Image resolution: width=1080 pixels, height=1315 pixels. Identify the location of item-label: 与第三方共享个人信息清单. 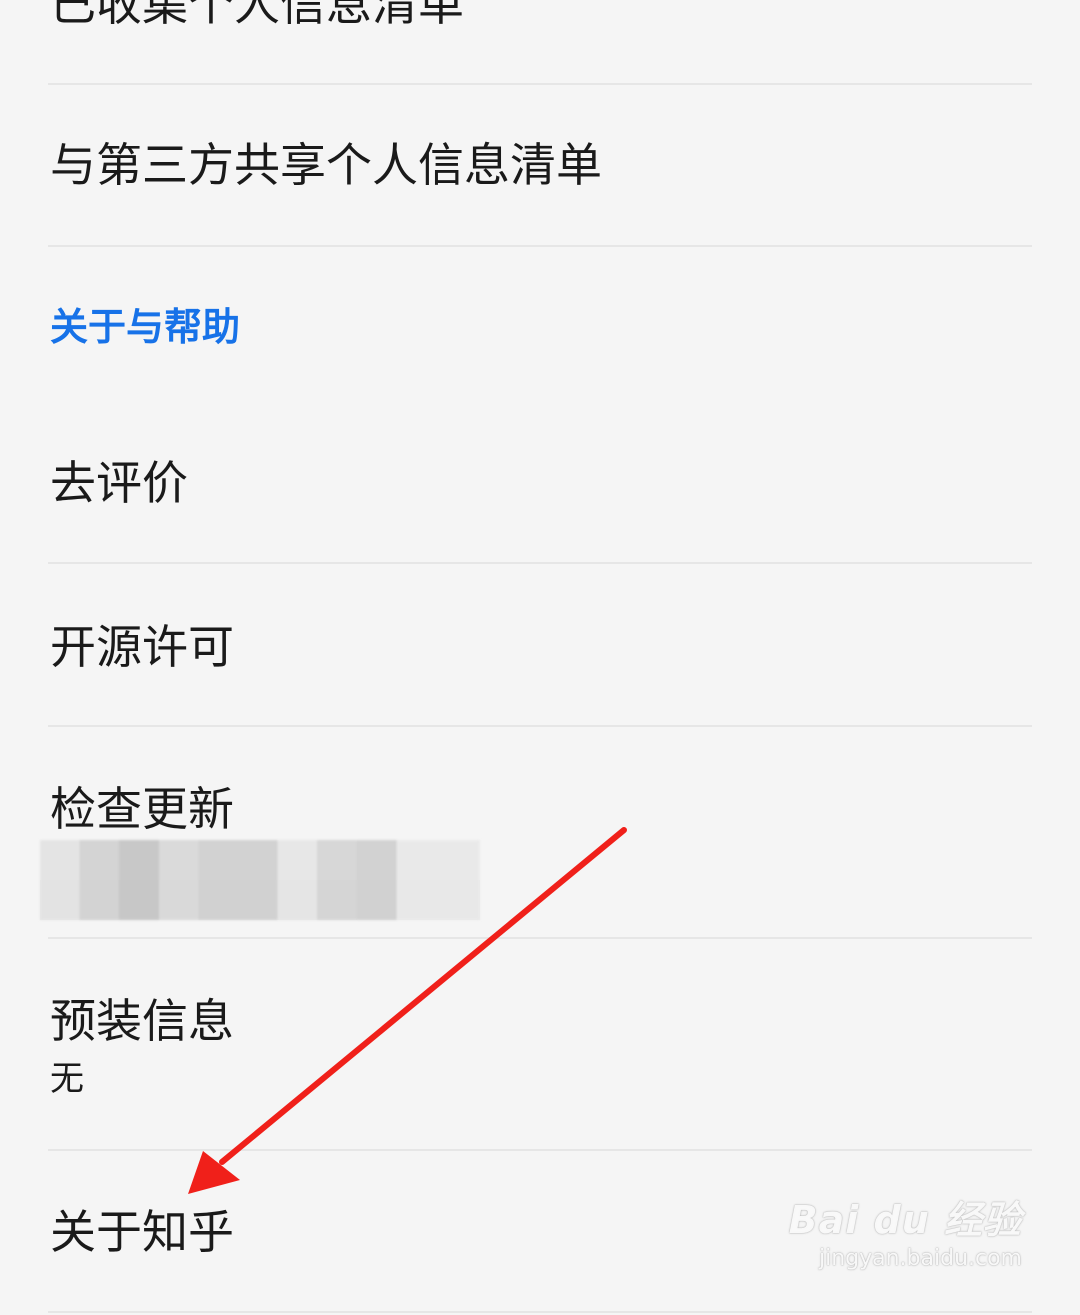
(326, 165).